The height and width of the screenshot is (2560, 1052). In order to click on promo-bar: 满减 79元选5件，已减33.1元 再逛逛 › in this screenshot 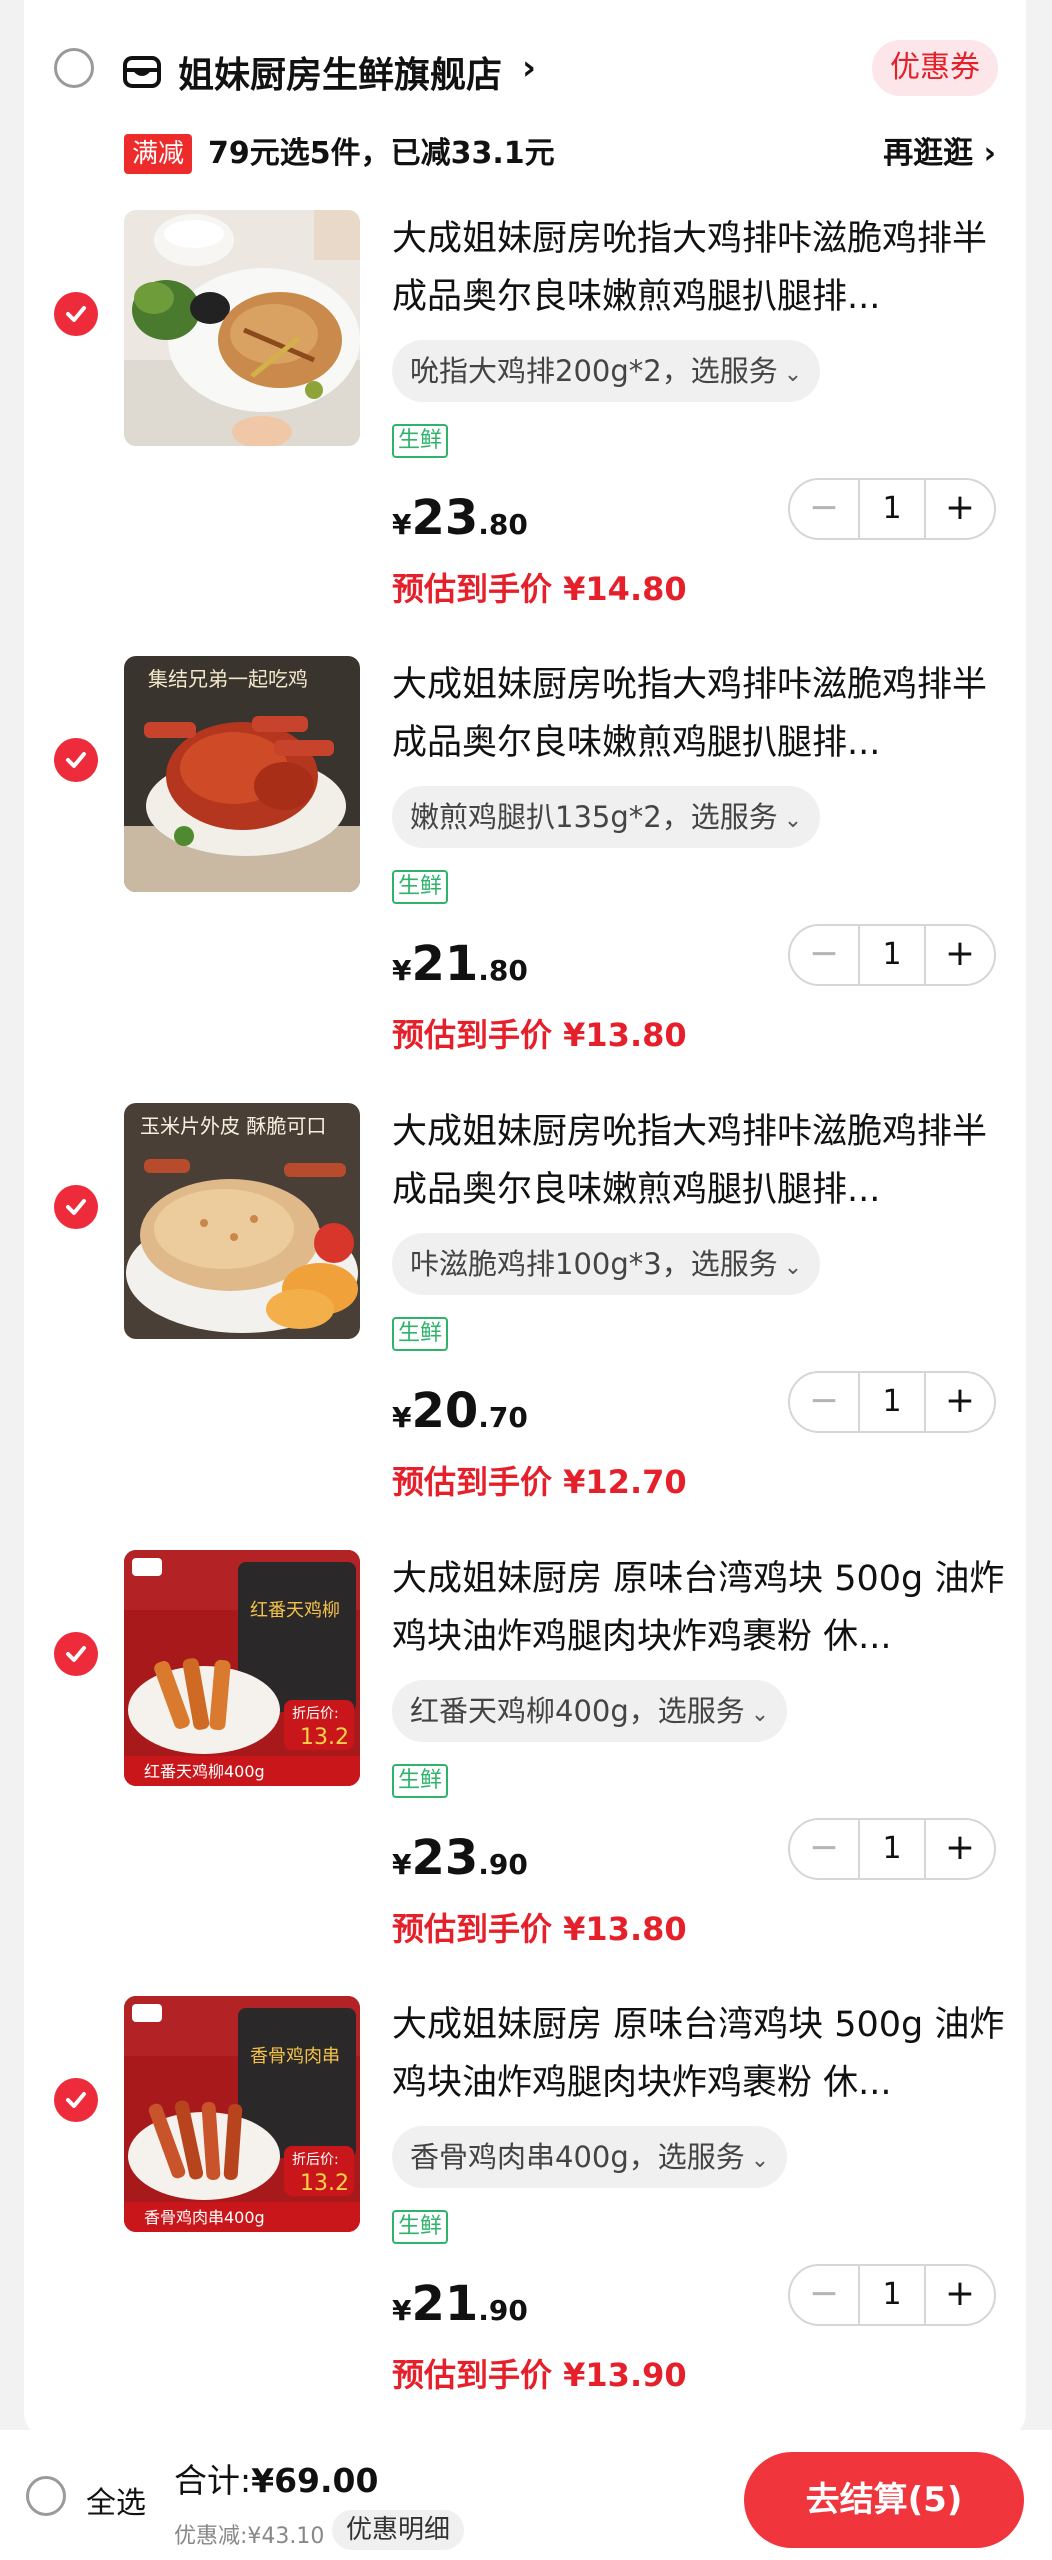, I will do `click(525, 160)`.